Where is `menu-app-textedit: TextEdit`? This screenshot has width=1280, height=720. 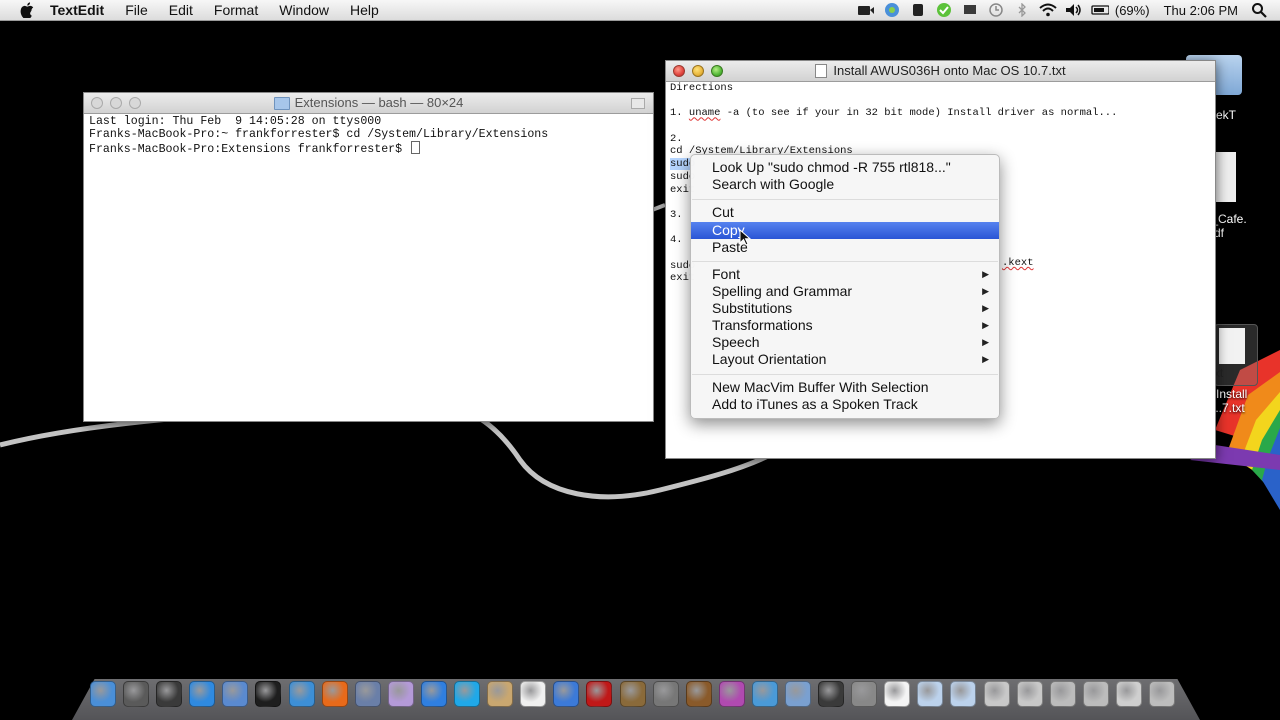 menu-app-textedit: TextEdit is located at coordinates (77, 10).